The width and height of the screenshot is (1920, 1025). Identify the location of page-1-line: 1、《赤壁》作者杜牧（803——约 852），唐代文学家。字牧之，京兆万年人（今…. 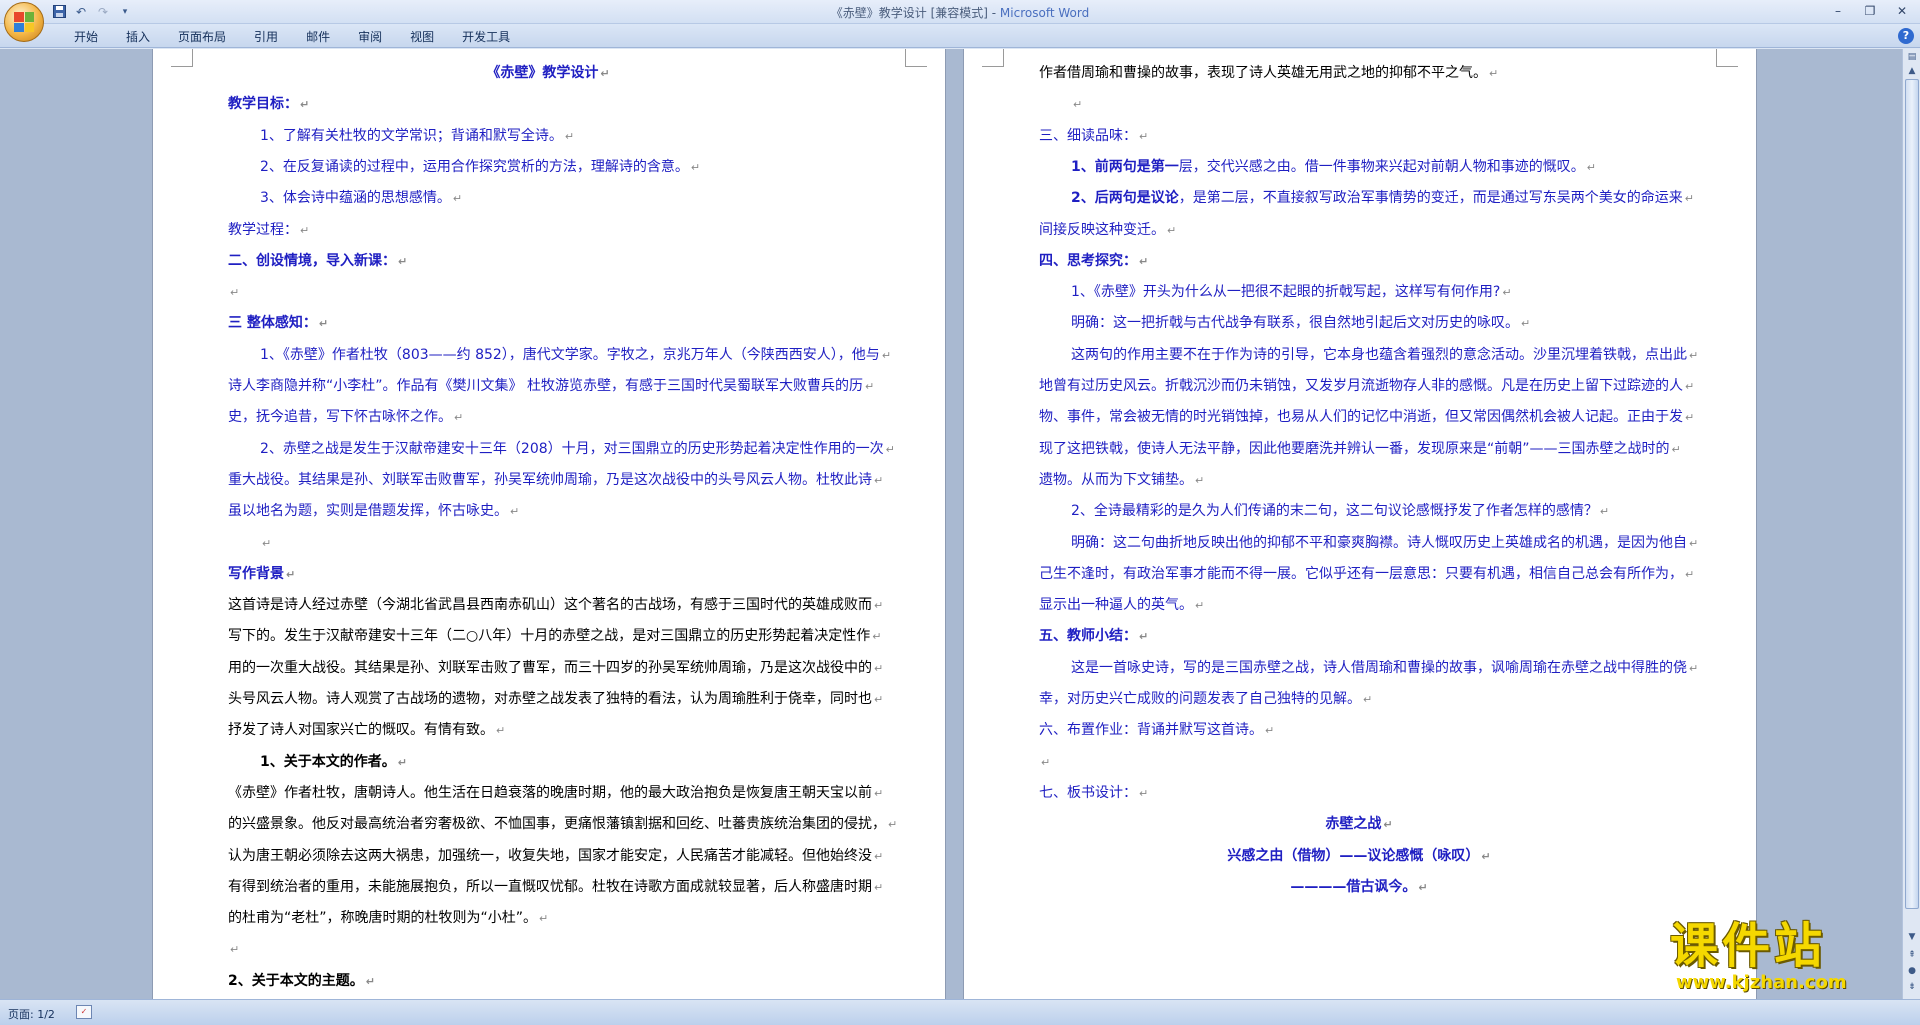
(576, 354).